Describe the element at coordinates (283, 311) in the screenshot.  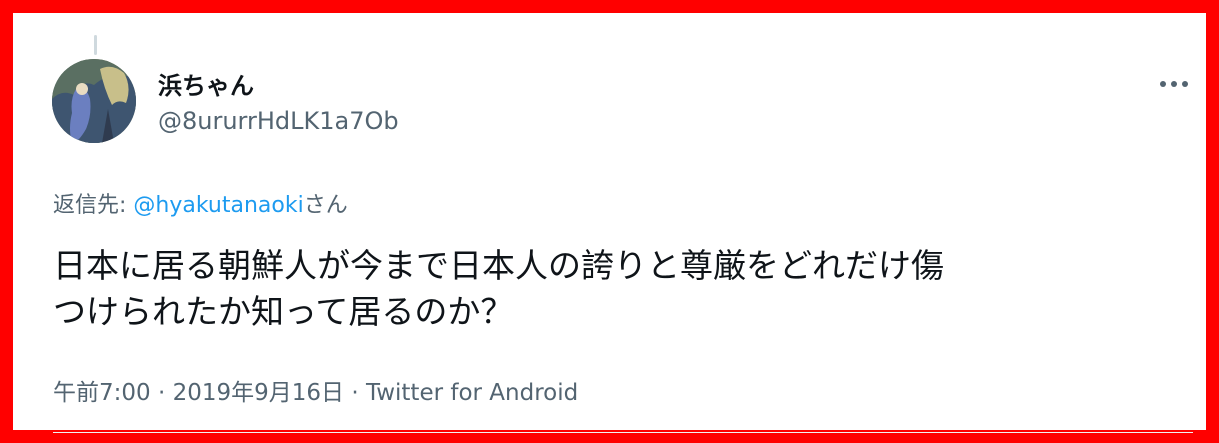
I see `tweet-text-line: つけられたか知って居るのか？` at that location.